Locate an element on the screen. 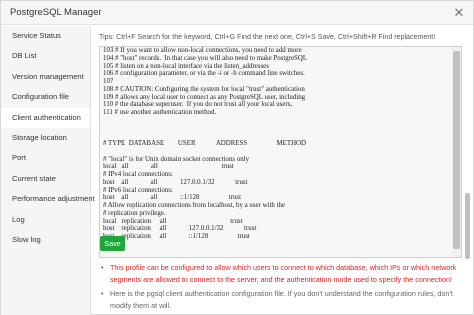 Image resolution: width=474 pixels, height=315 pixels. sidebar-item-version-management: Version management is located at coordinates (45, 77).